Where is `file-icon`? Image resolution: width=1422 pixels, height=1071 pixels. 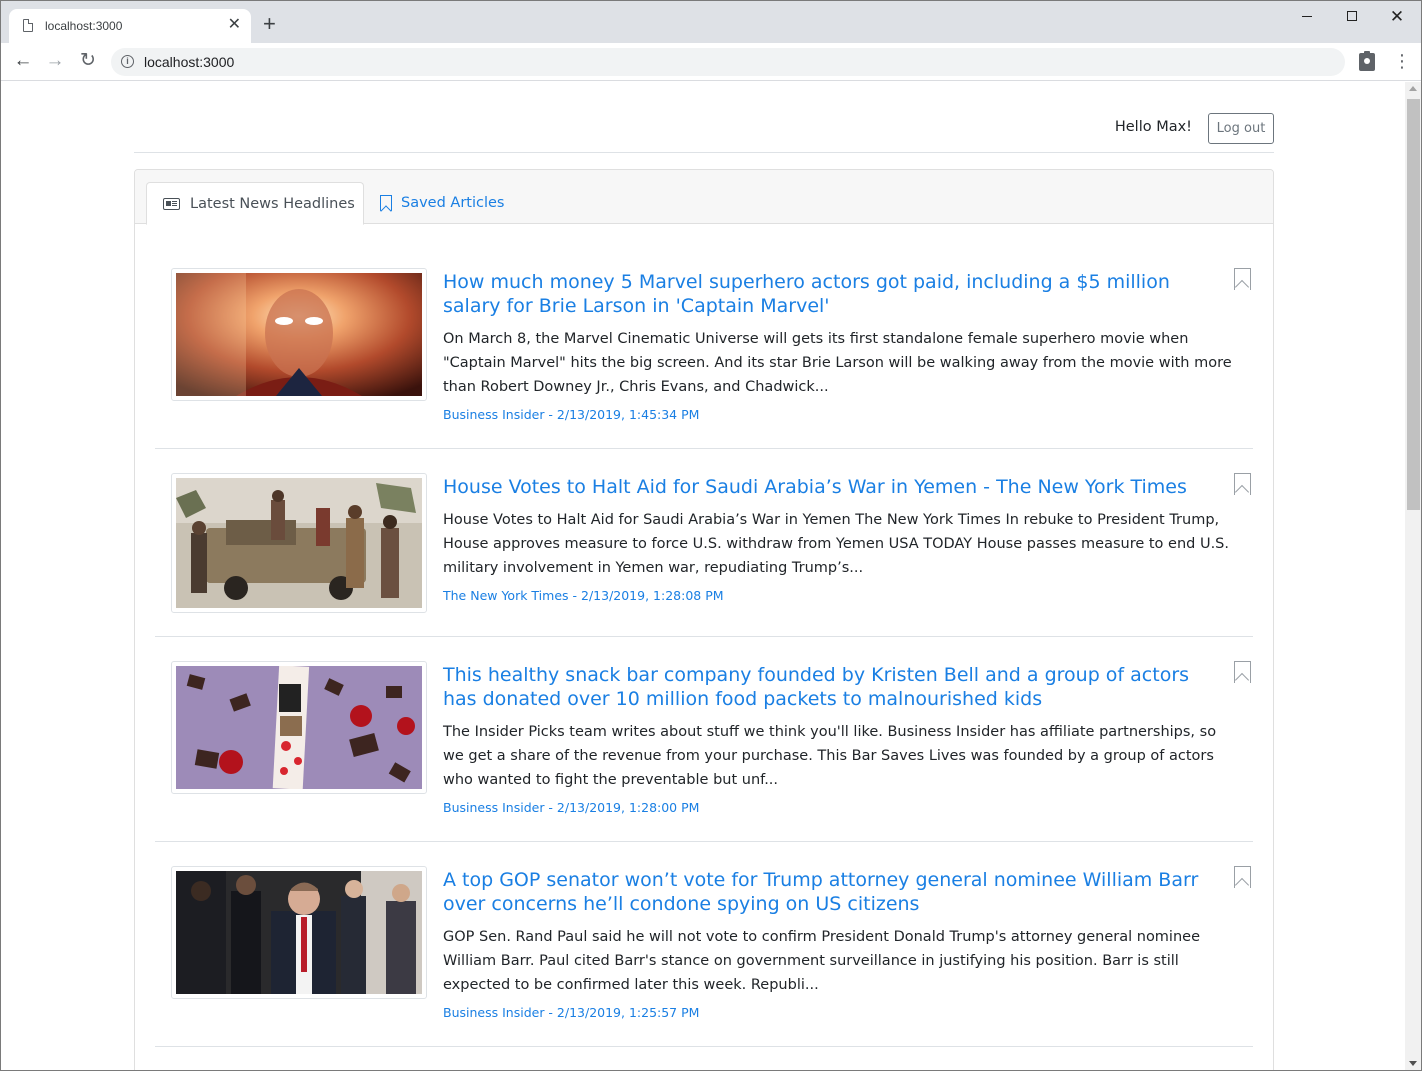 file-icon is located at coordinates (28, 25).